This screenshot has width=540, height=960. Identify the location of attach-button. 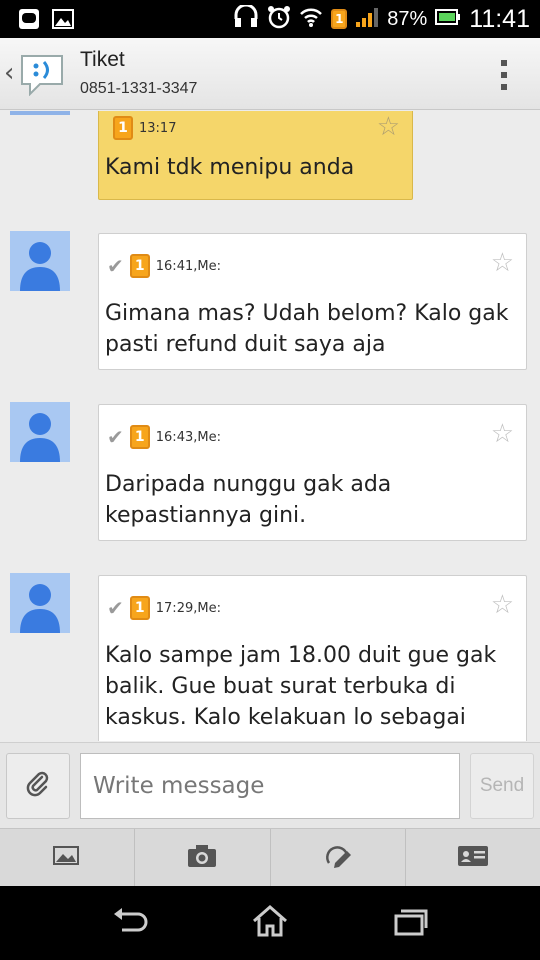
(38, 786).